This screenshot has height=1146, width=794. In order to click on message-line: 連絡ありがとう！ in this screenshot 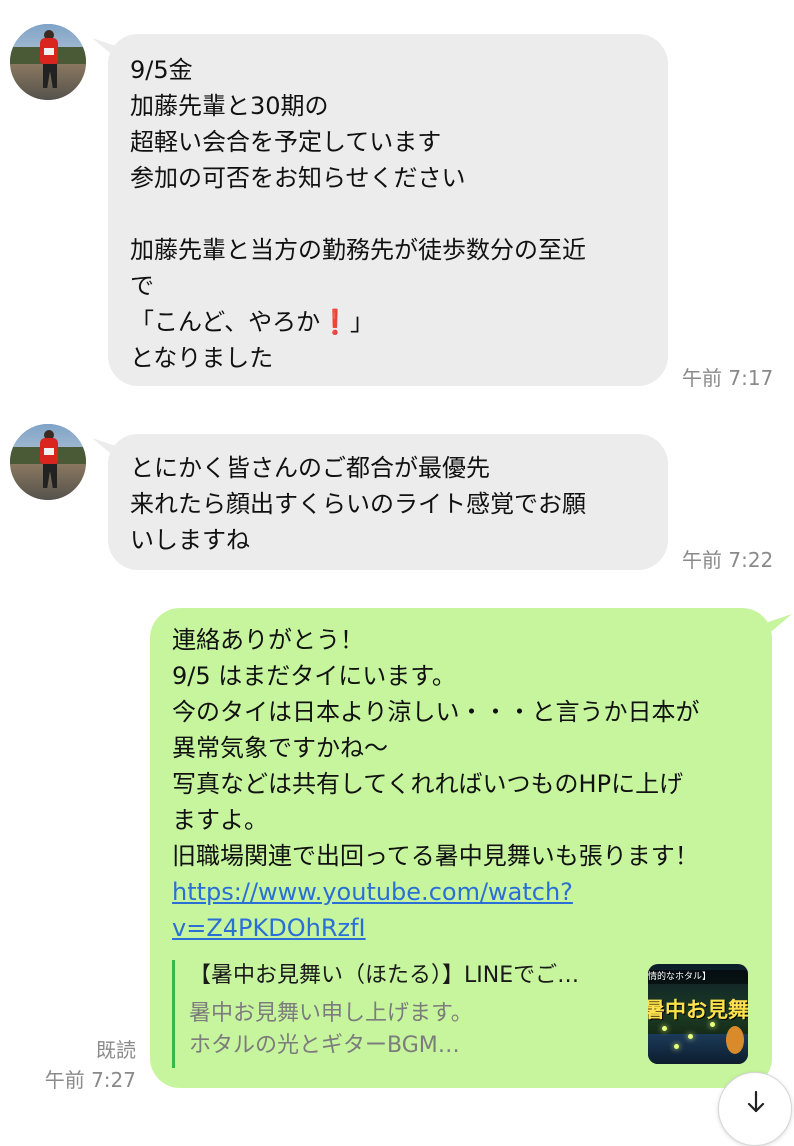, I will do `click(268, 640)`.